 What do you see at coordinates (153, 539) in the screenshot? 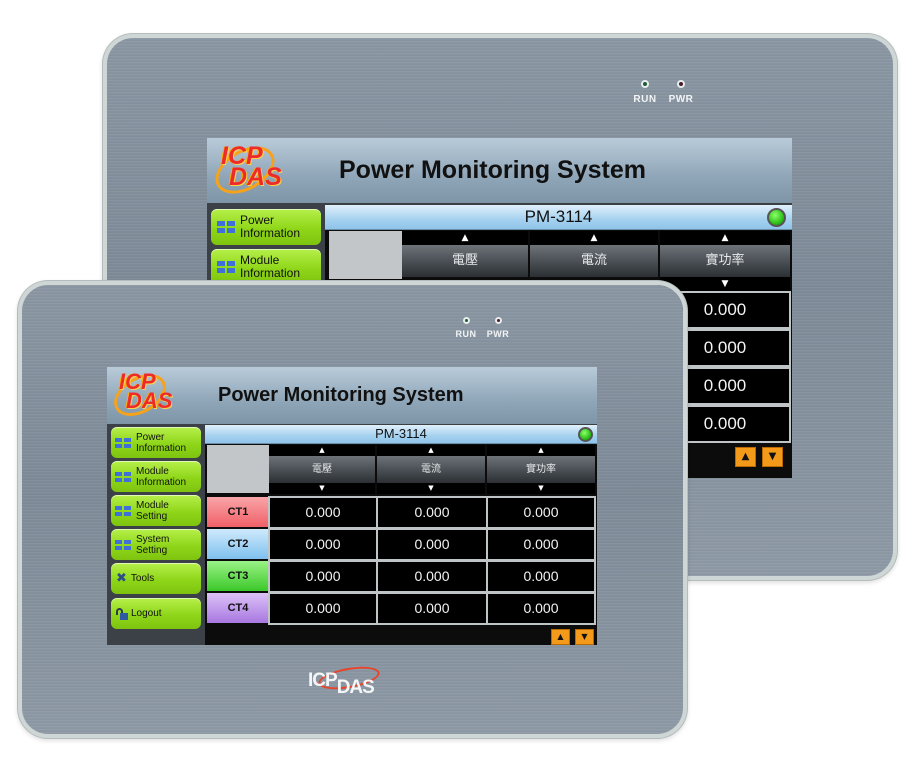
I see `nav-label-line1: System` at bounding box center [153, 539].